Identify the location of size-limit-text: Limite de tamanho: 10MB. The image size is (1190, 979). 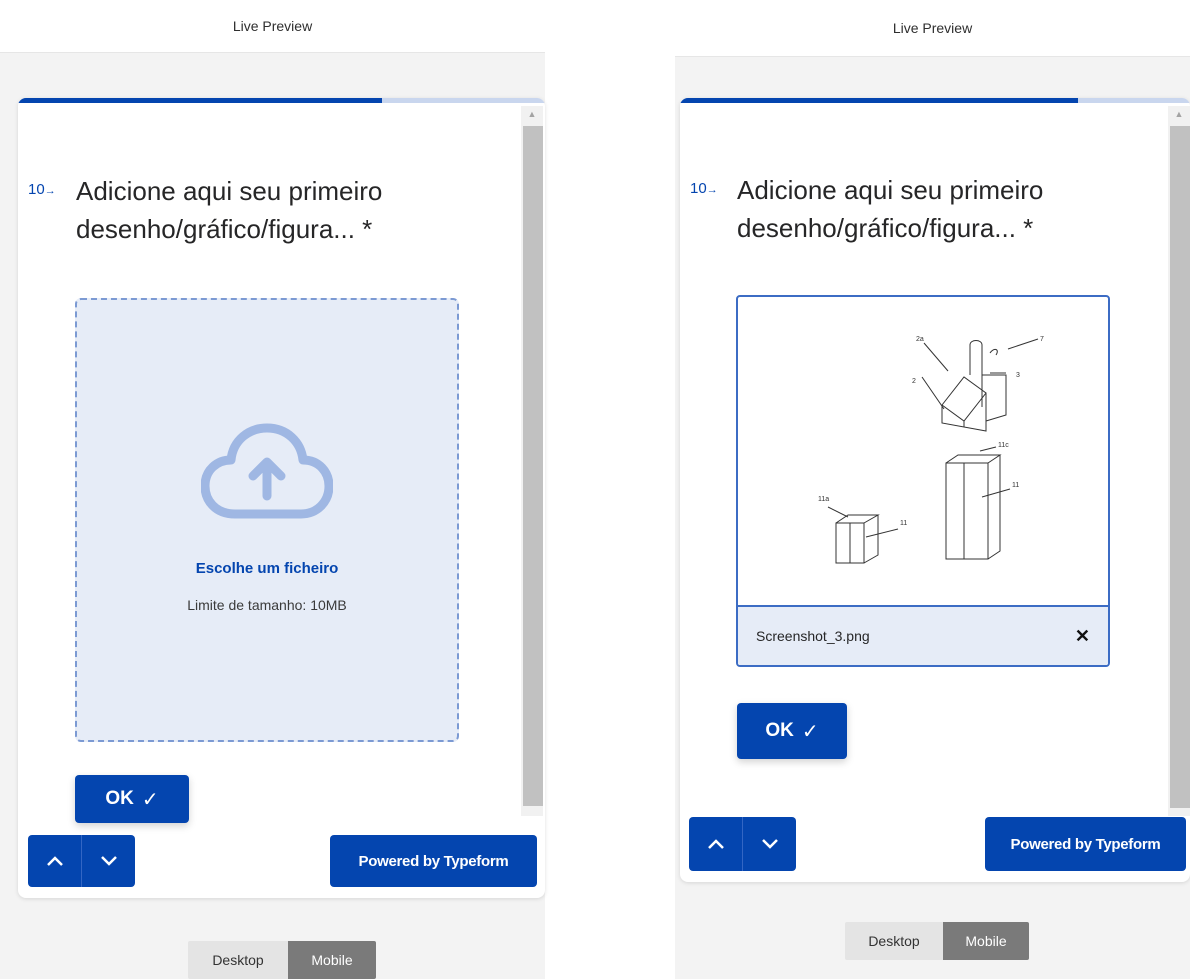
(267, 605).